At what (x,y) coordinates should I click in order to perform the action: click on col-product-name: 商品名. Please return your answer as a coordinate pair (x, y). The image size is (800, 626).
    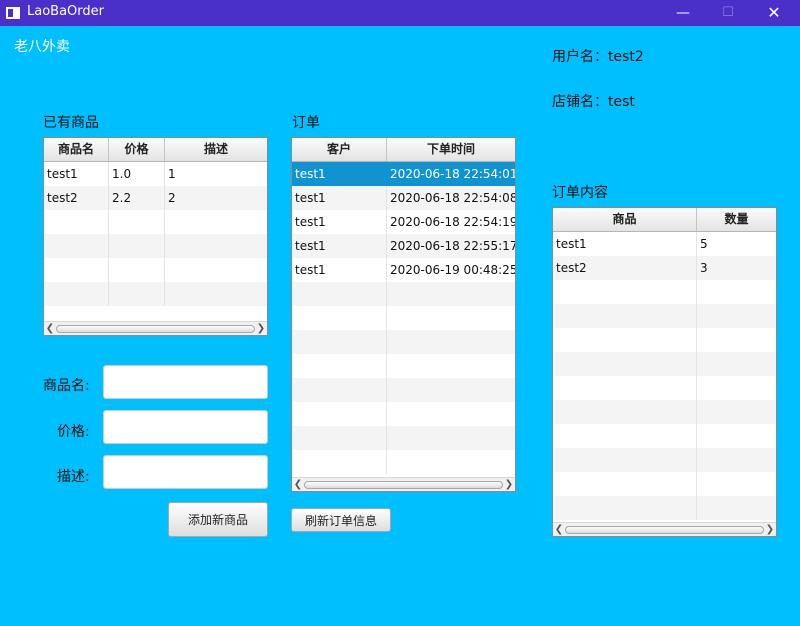
    Looking at the image, I should click on (76, 149).